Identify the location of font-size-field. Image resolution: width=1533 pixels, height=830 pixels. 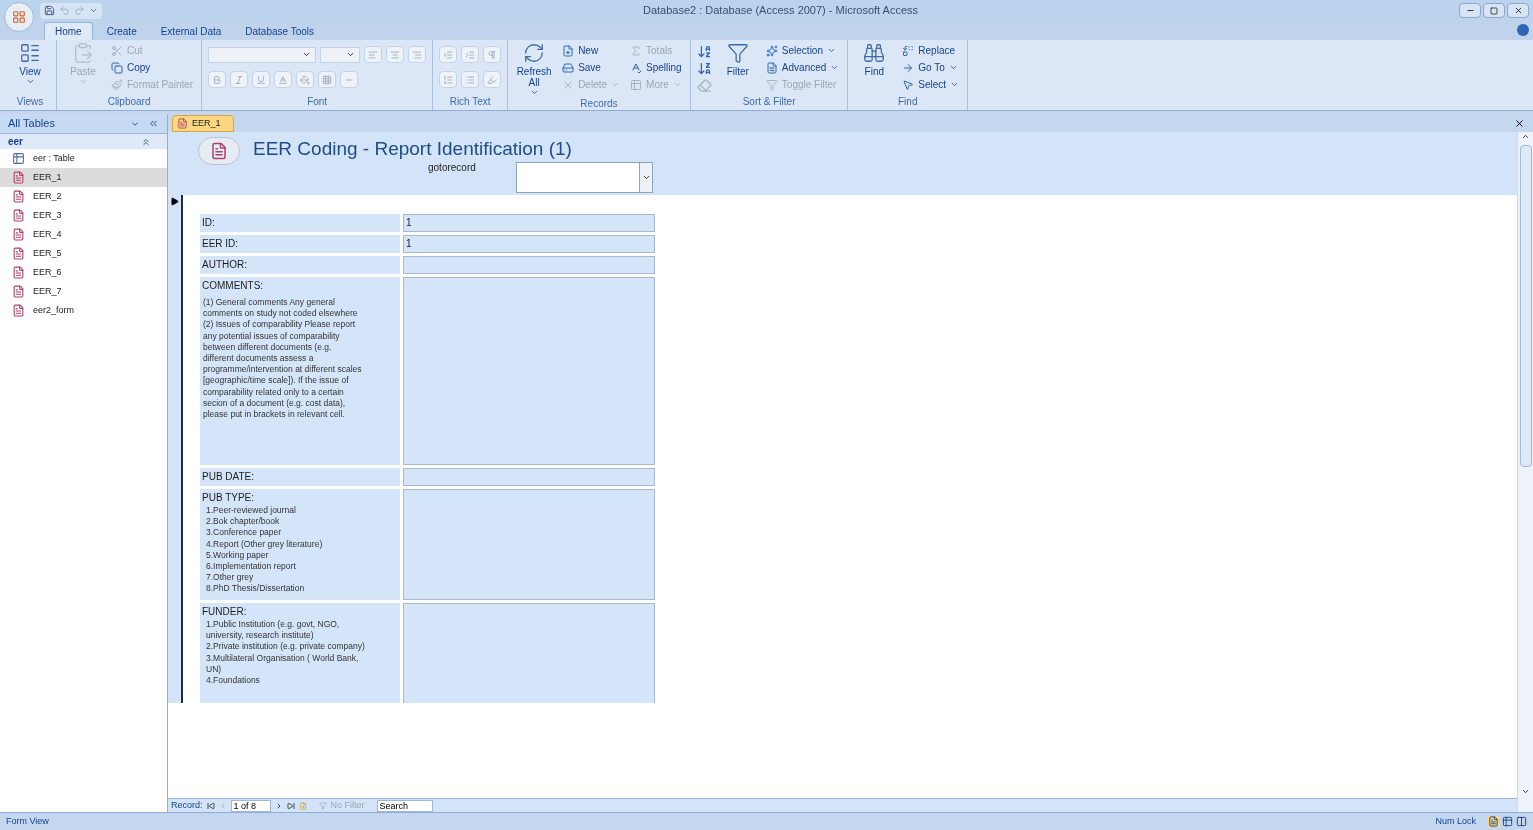
(340, 54).